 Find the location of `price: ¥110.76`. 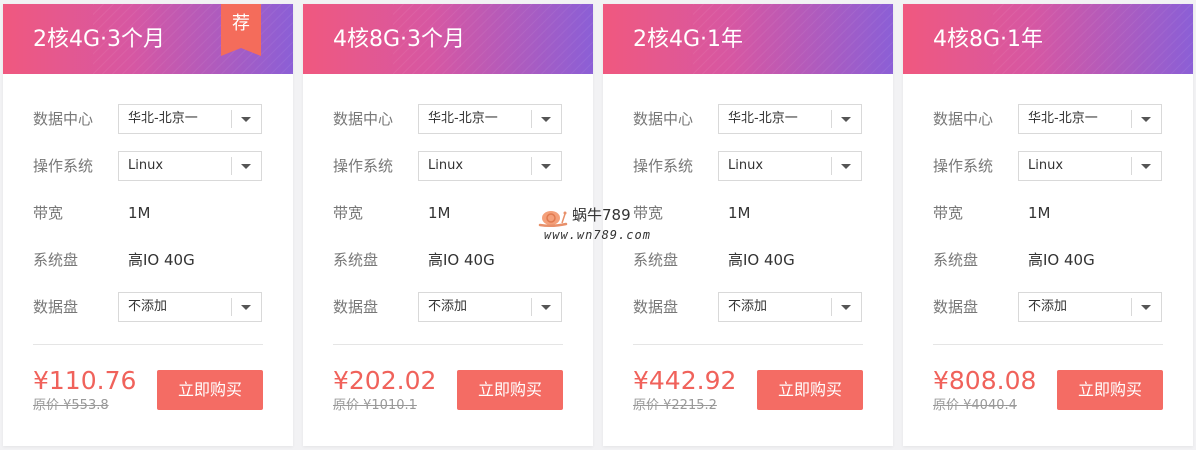

price: ¥110.76 is located at coordinates (85, 380).